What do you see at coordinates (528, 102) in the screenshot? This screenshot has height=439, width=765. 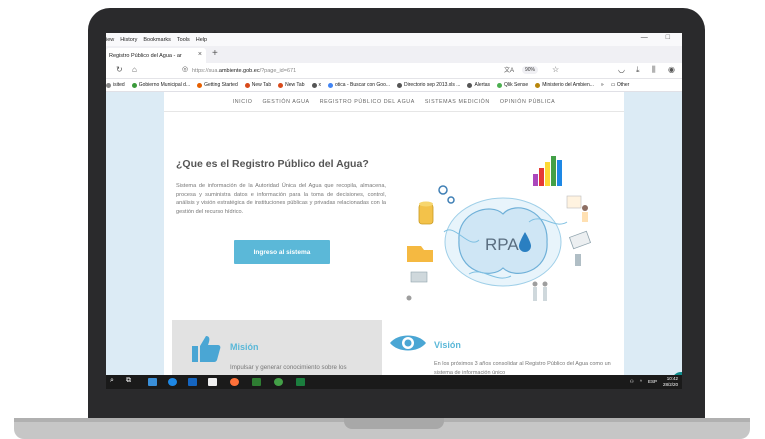 I see `nav-opinion-publica: OPINIÓN PÚBLICA` at bounding box center [528, 102].